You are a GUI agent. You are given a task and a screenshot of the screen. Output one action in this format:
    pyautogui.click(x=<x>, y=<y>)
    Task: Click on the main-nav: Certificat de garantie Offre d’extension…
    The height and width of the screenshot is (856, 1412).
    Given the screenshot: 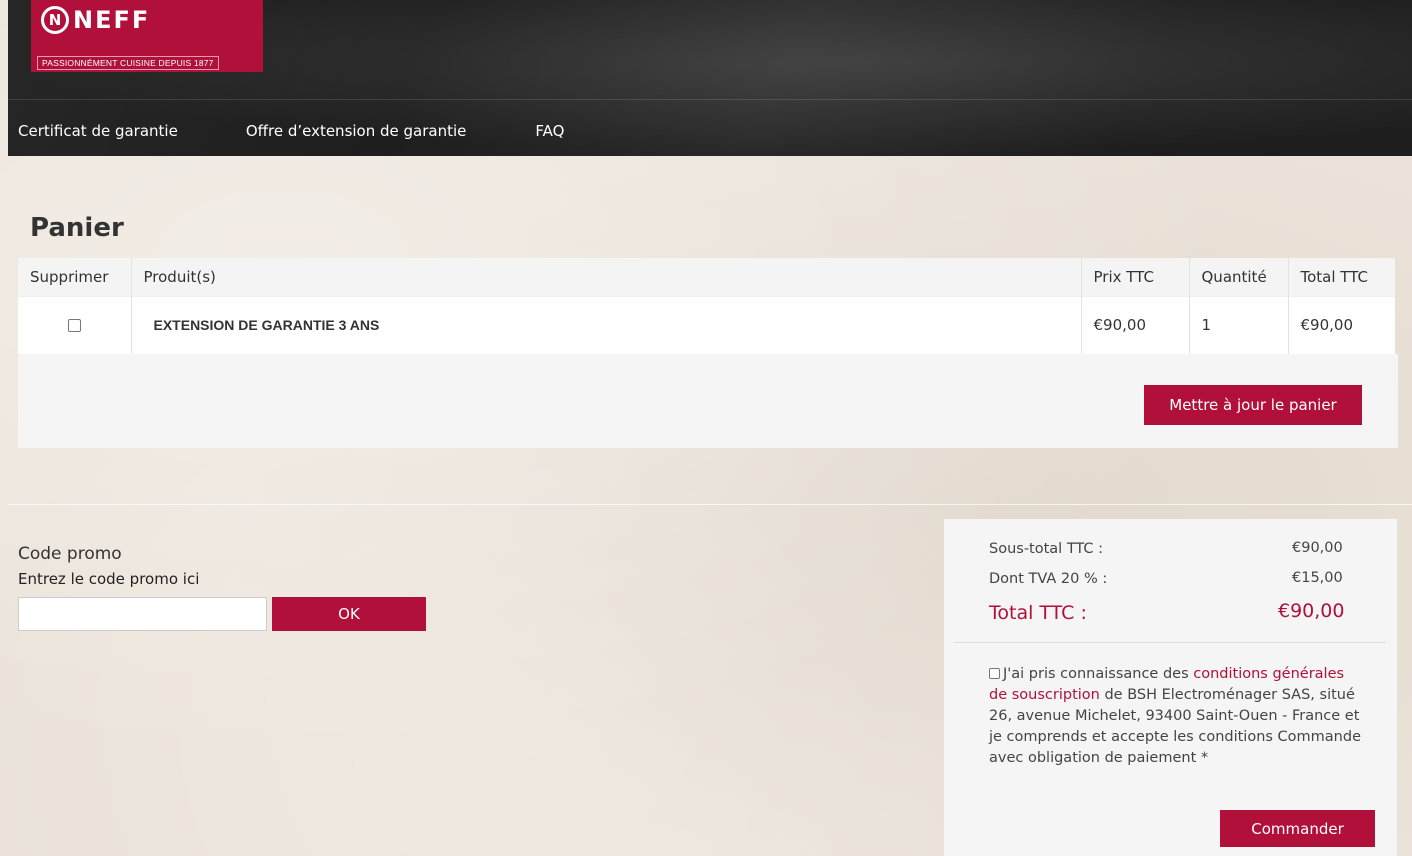 What is the action you would take?
    pyautogui.click(x=291, y=131)
    